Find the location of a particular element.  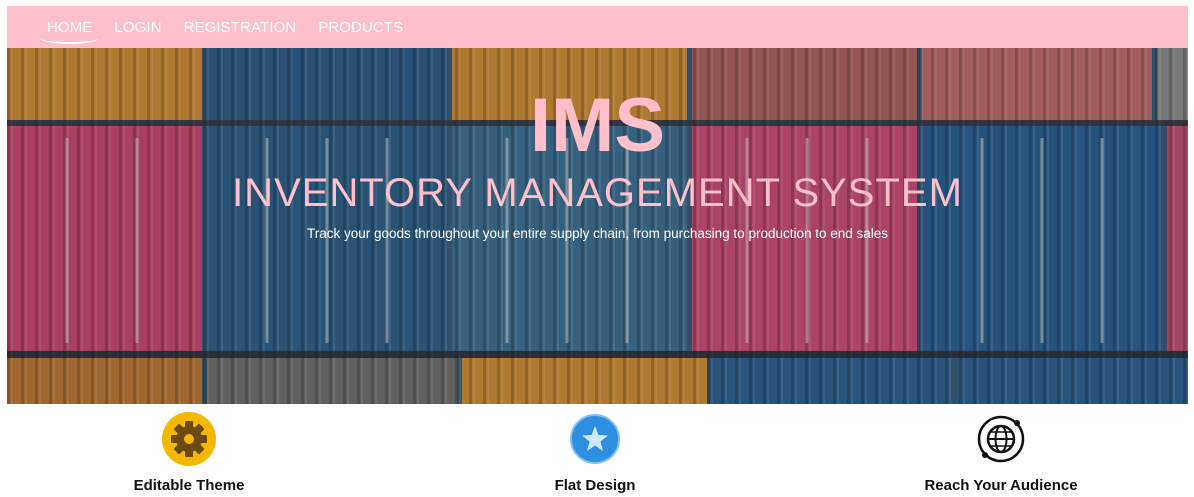

nav-home: HOME is located at coordinates (69, 31).